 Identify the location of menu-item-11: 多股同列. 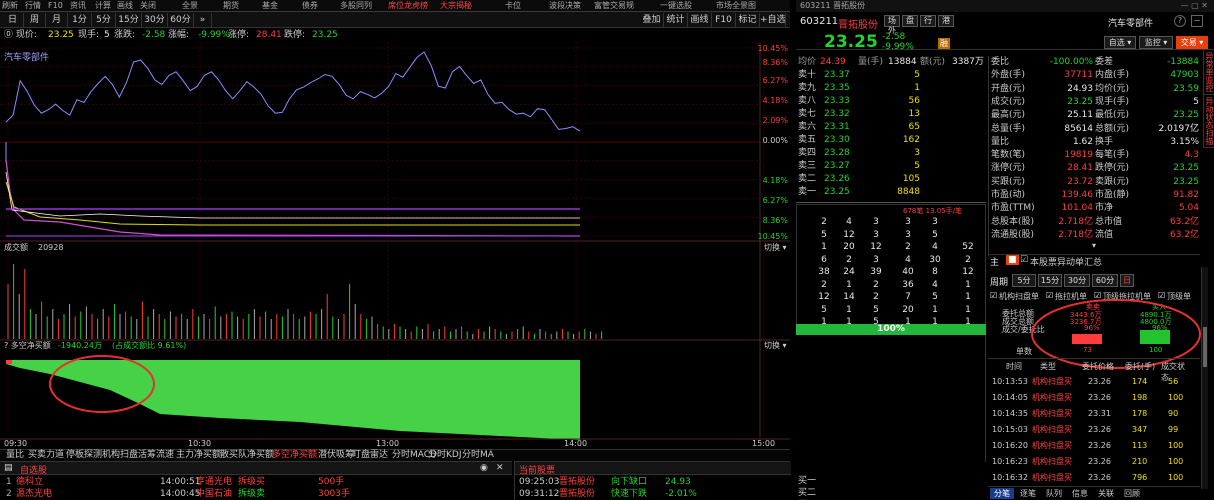
(356, 5).